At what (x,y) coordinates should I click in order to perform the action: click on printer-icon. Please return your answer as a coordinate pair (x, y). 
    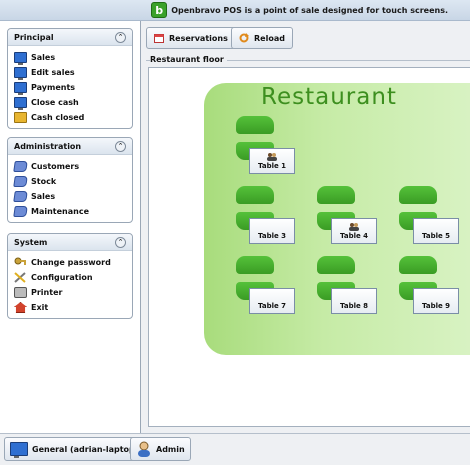
    Looking at the image, I should click on (20, 292).